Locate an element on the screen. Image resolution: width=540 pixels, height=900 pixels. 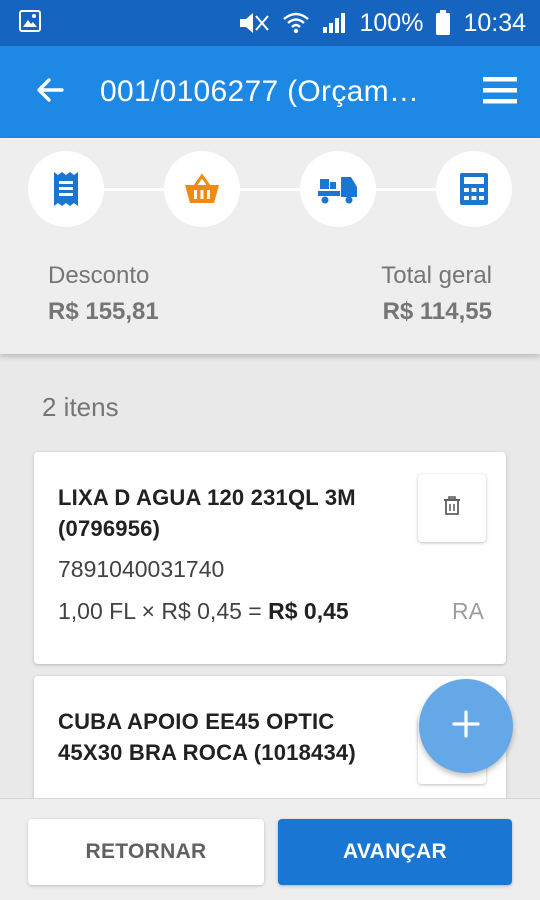
item-price-total: R$ 0,45 is located at coordinates (308, 611).